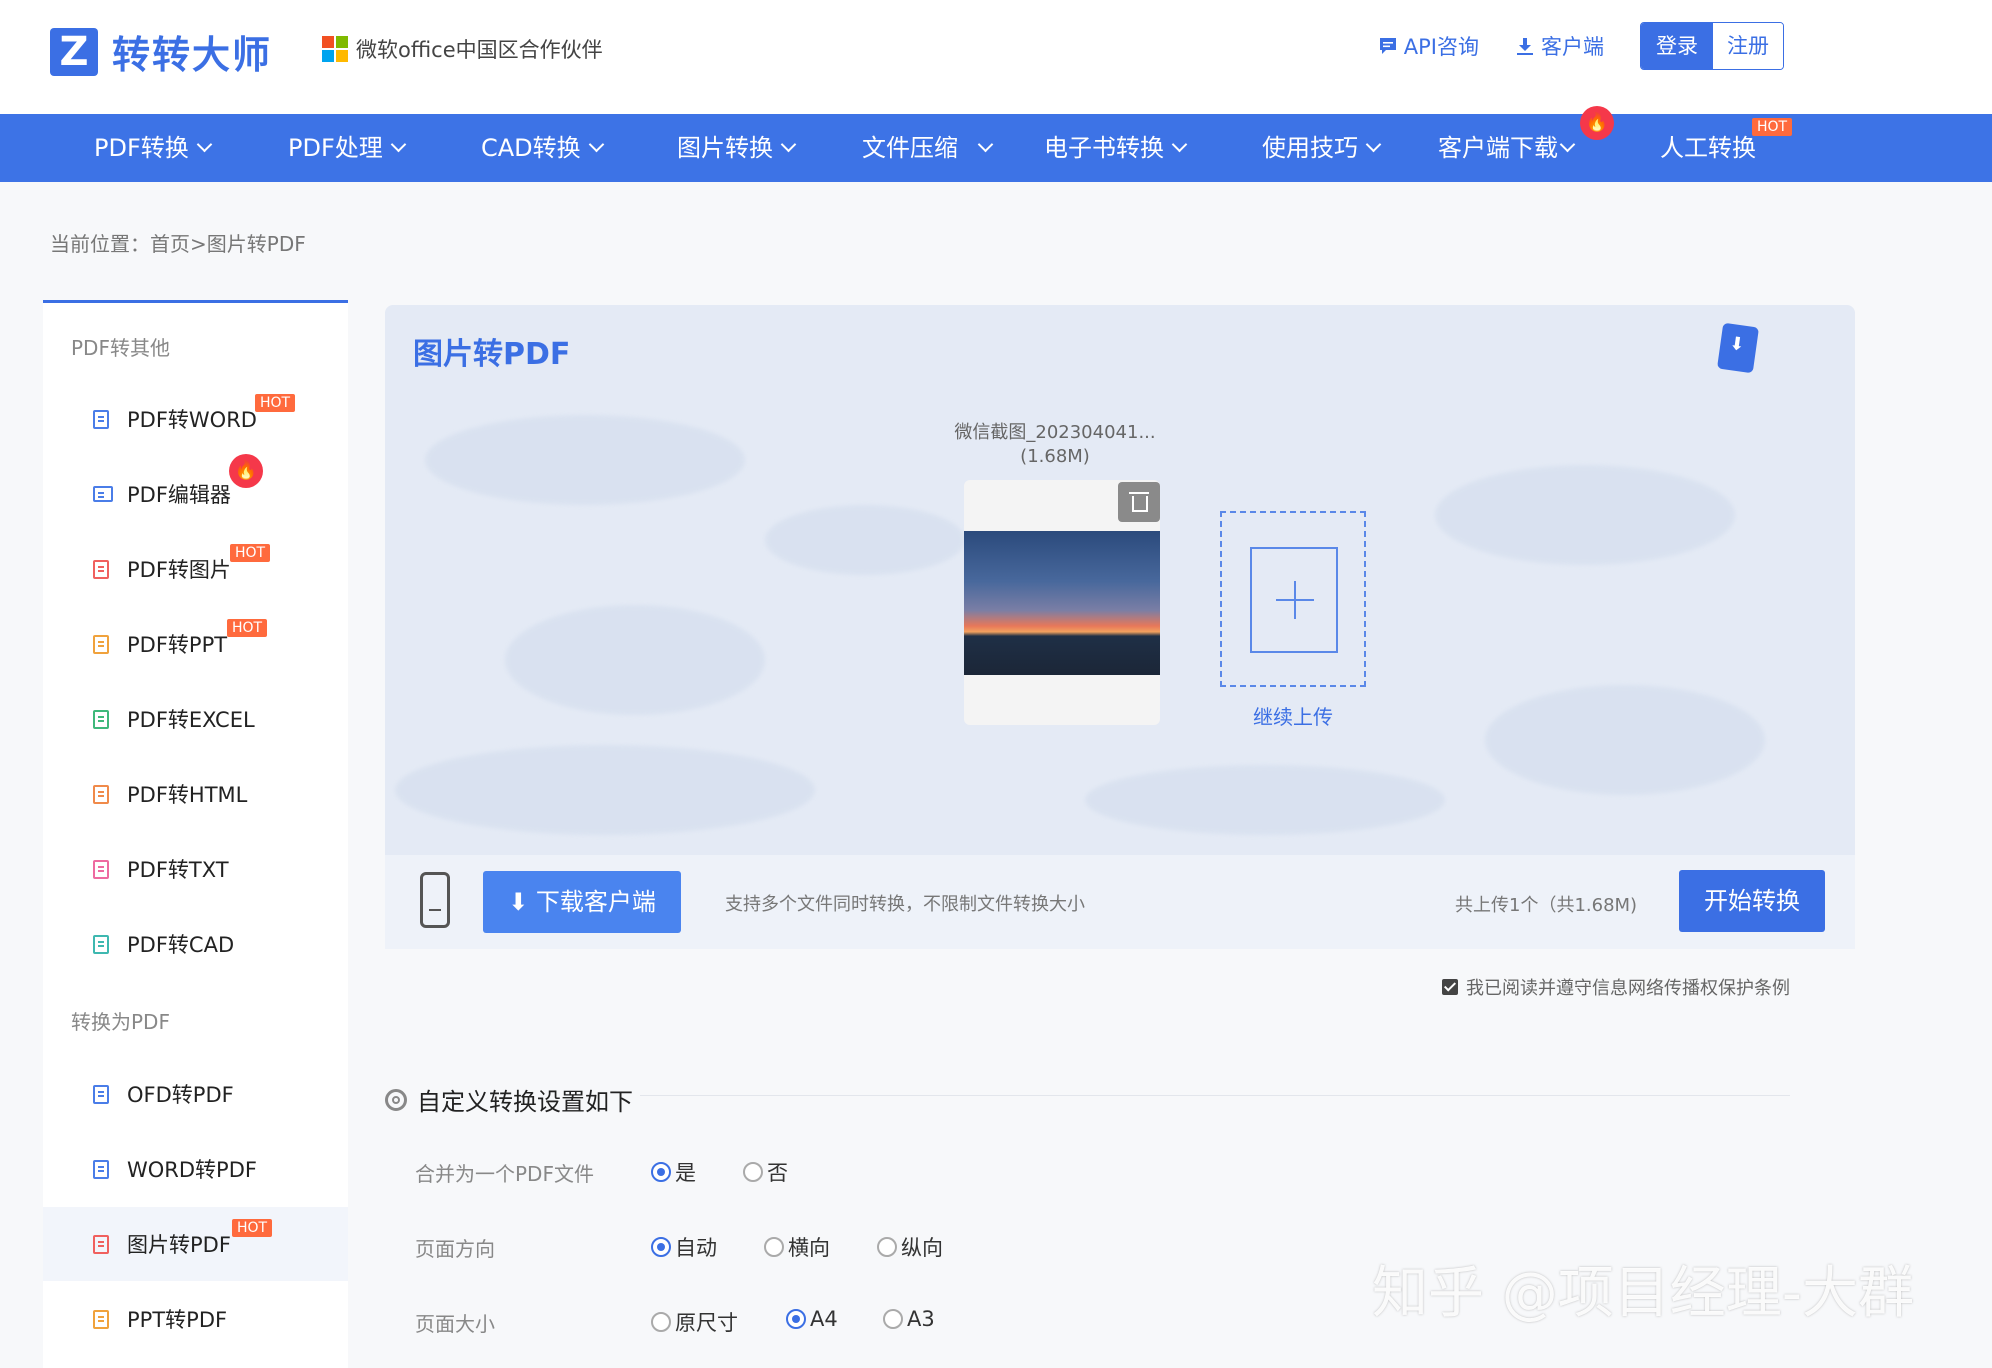  I want to click on nav-ebook-convert: 电子书转换, so click(1116, 148).